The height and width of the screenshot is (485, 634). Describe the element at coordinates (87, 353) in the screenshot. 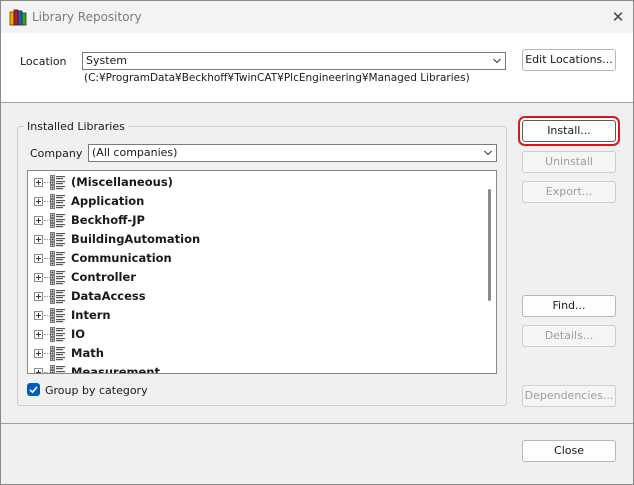

I see `tree-item-label: Math` at that location.